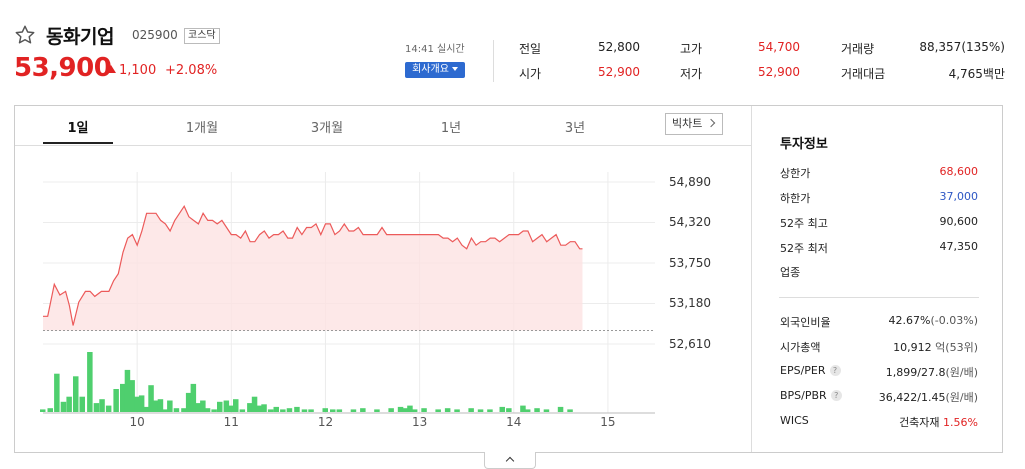 The width and height of the screenshot is (1025, 469). What do you see at coordinates (795, 173) in the screenshot?
I see `upper-limit-label: 상한가` at bounding box center [795, 173].